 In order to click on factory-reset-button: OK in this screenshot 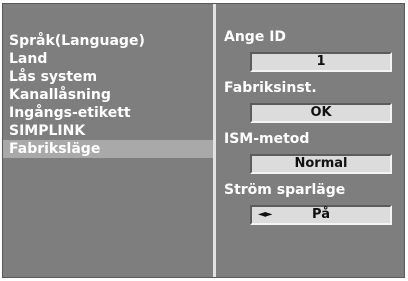, I will do `click(321, 113)`.